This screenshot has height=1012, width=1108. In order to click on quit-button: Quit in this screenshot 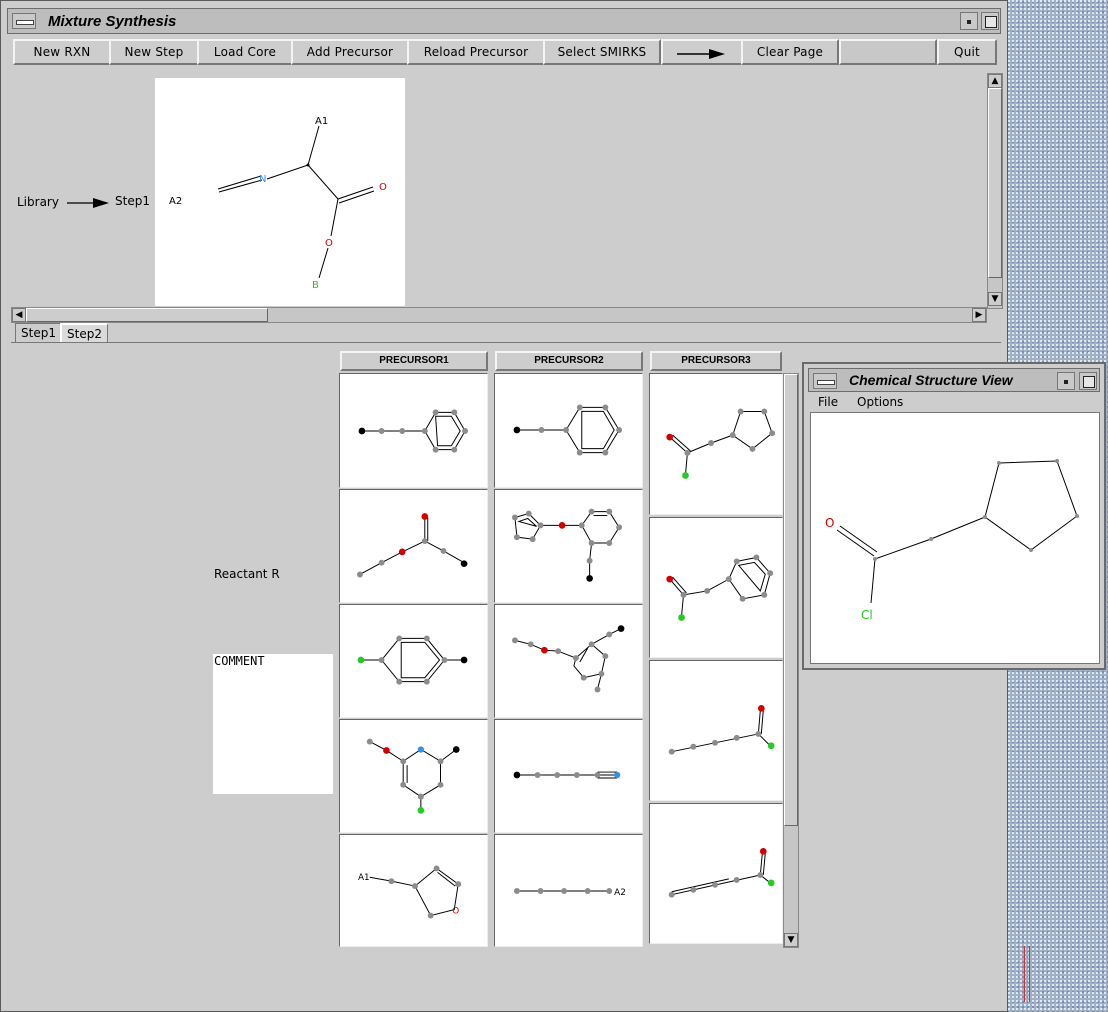, I will do `click(967, 52)`.